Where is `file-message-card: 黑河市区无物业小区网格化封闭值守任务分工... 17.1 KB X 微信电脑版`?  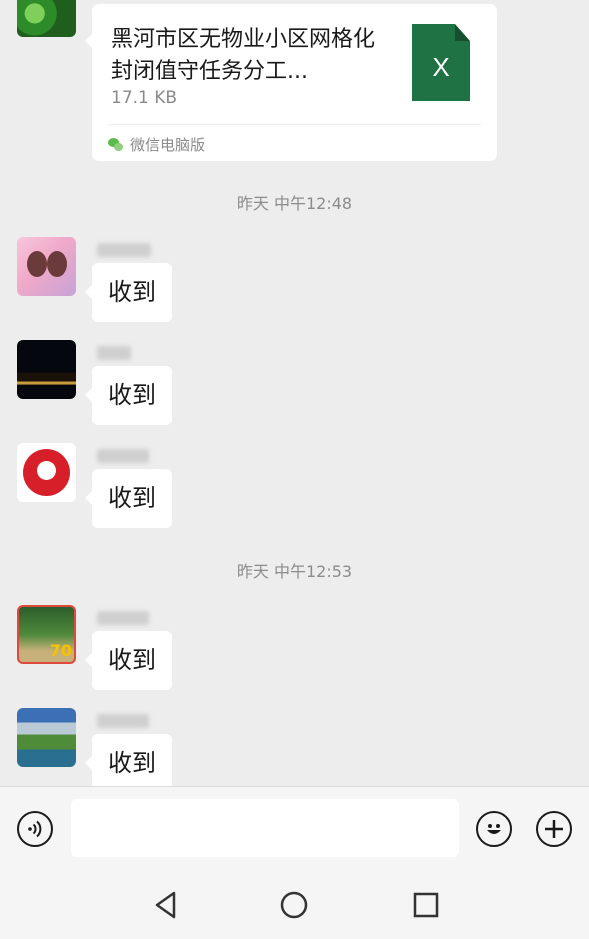
file-message-card: 黑河市区无物业小区网格化封闭值守任务分工... 17.1 KB X 微信电脑版 is located at coordinates (291, 82).